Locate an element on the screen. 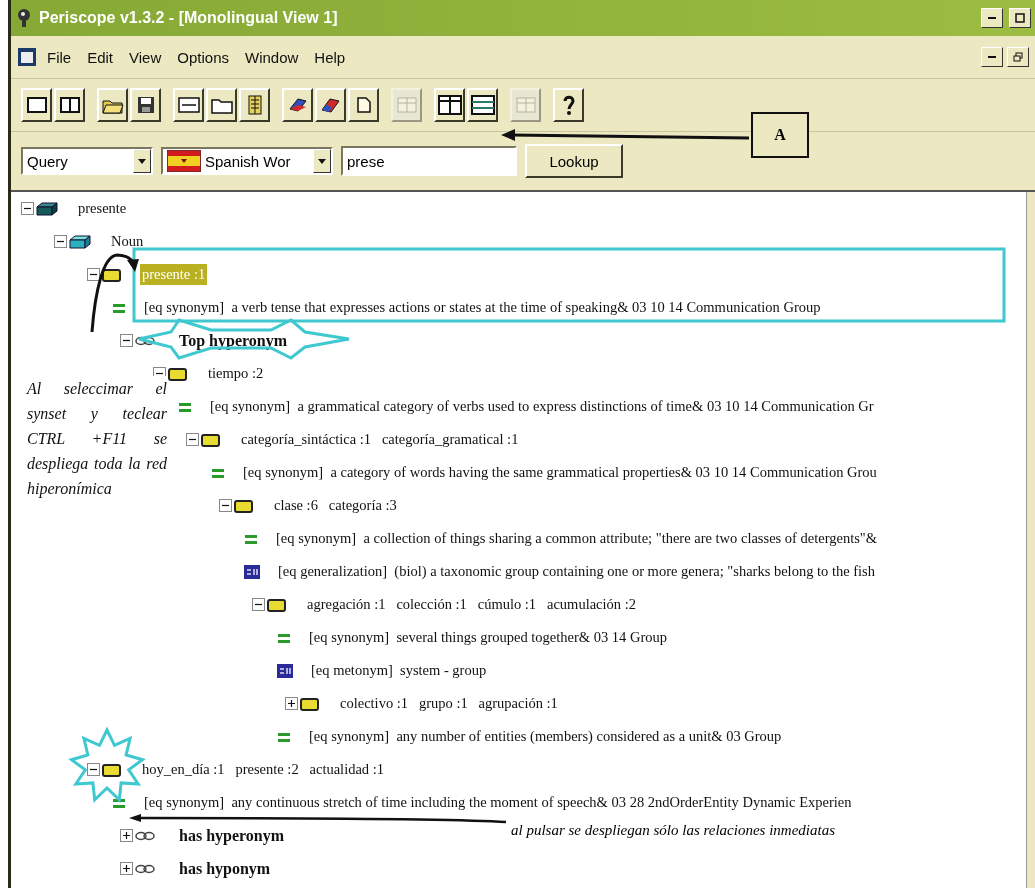 The width and height of the screenshot is (1035, 888). synset-label: agregación :1 colección :1 cúmulo :1 acumulación :2 is located at coordinates (471, 604).